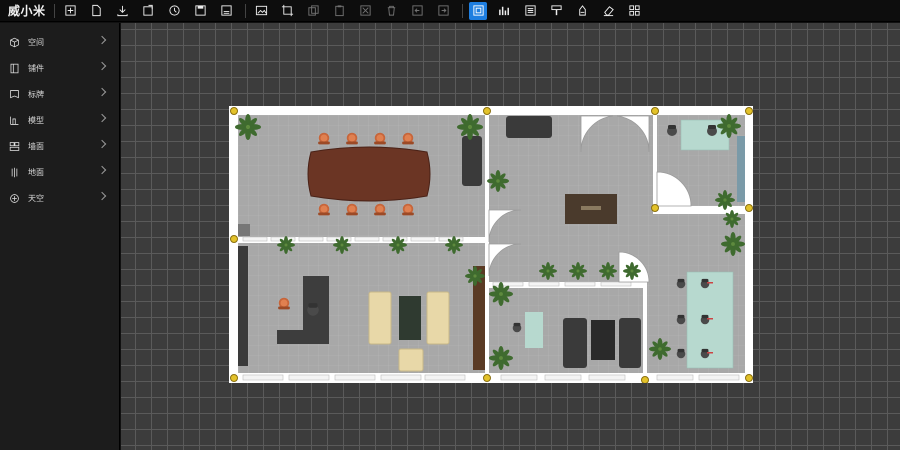  I want to click on new-file-icon, so click(70, 10).